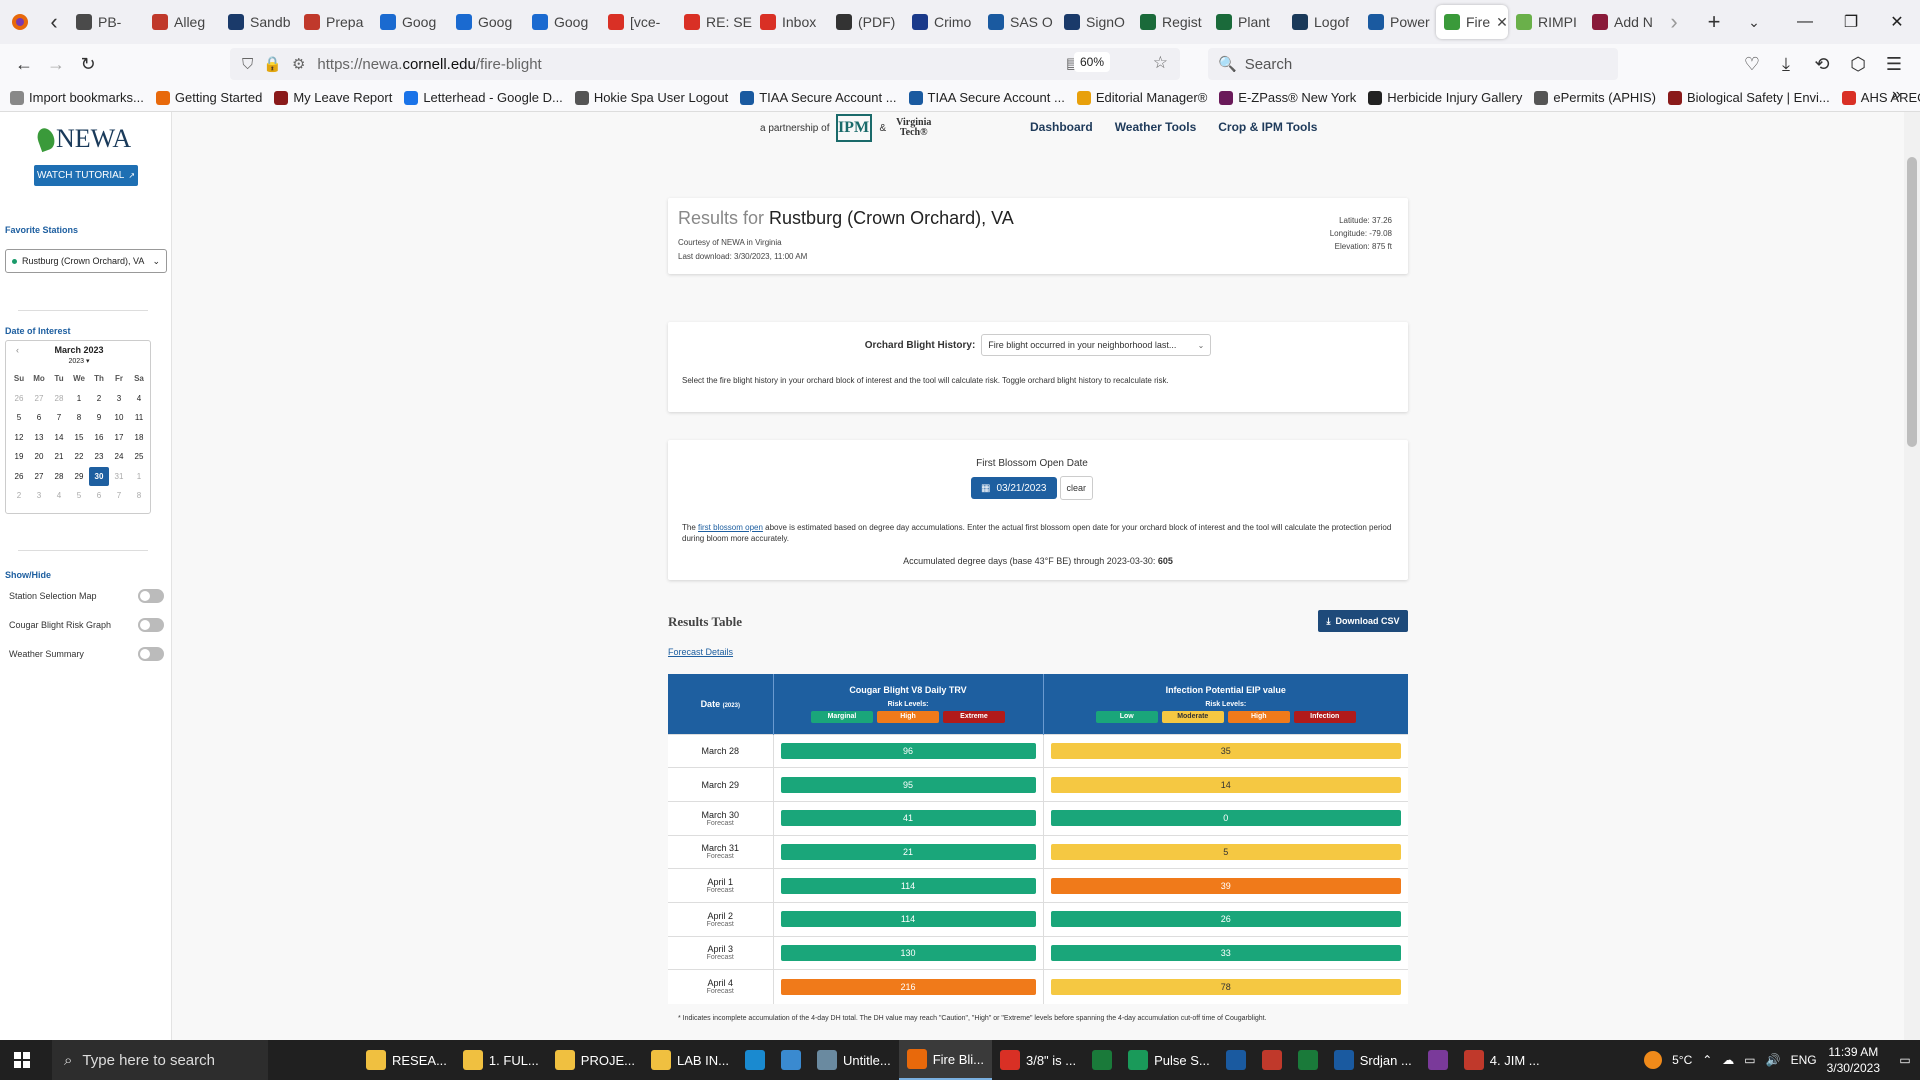 The width and height of the screenshot is (1920, 1080). What do you see at coordinates (19, 457) in the screenshot?
I see `calendar-day: 19` at bounding box center [19, 457].